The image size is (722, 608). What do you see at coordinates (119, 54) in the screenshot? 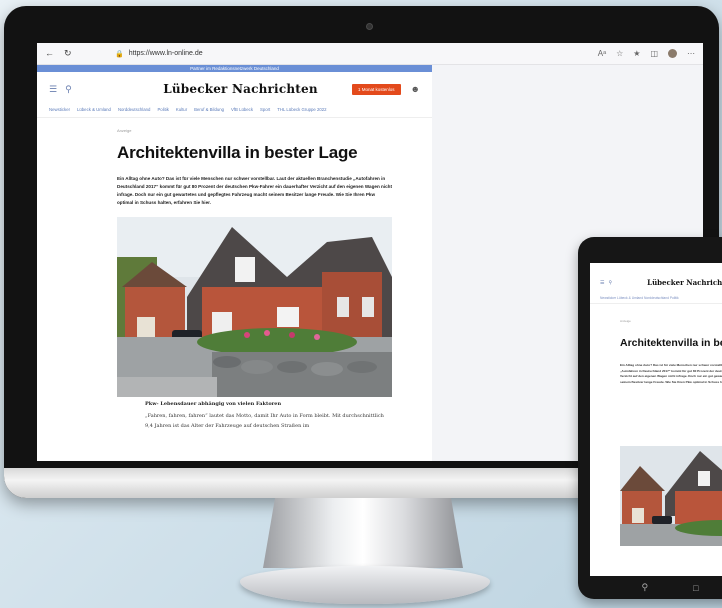
I see `lock-icon: 🔒` at bounding box center [119, 54].